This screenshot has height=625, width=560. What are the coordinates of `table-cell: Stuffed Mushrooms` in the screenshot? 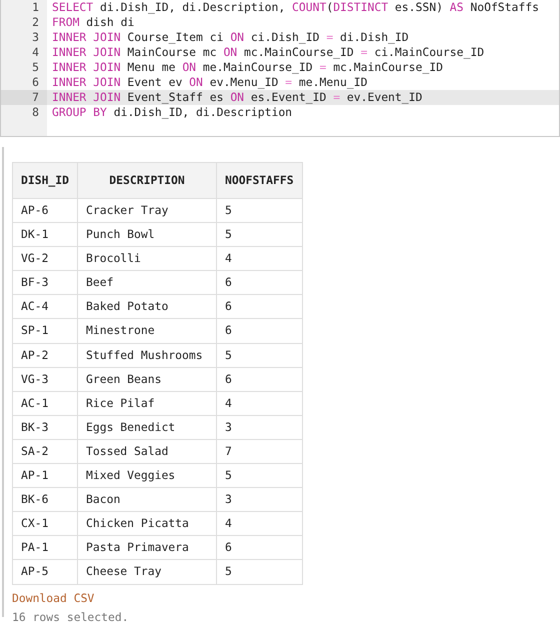 It's located at (147, 355).